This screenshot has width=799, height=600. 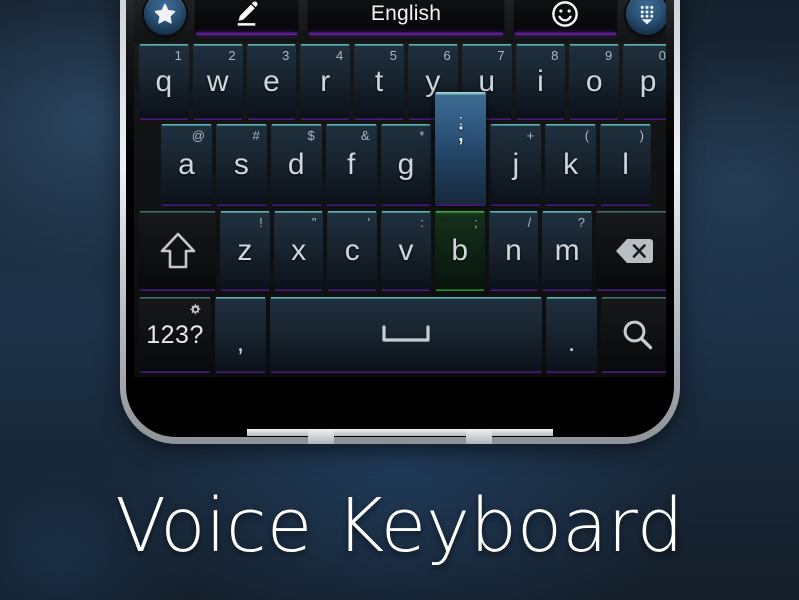 What do you see at coordinates (400, 432) in the screenshot?
I see `phone-bottom-bezel` at bounding box center [400, 432].